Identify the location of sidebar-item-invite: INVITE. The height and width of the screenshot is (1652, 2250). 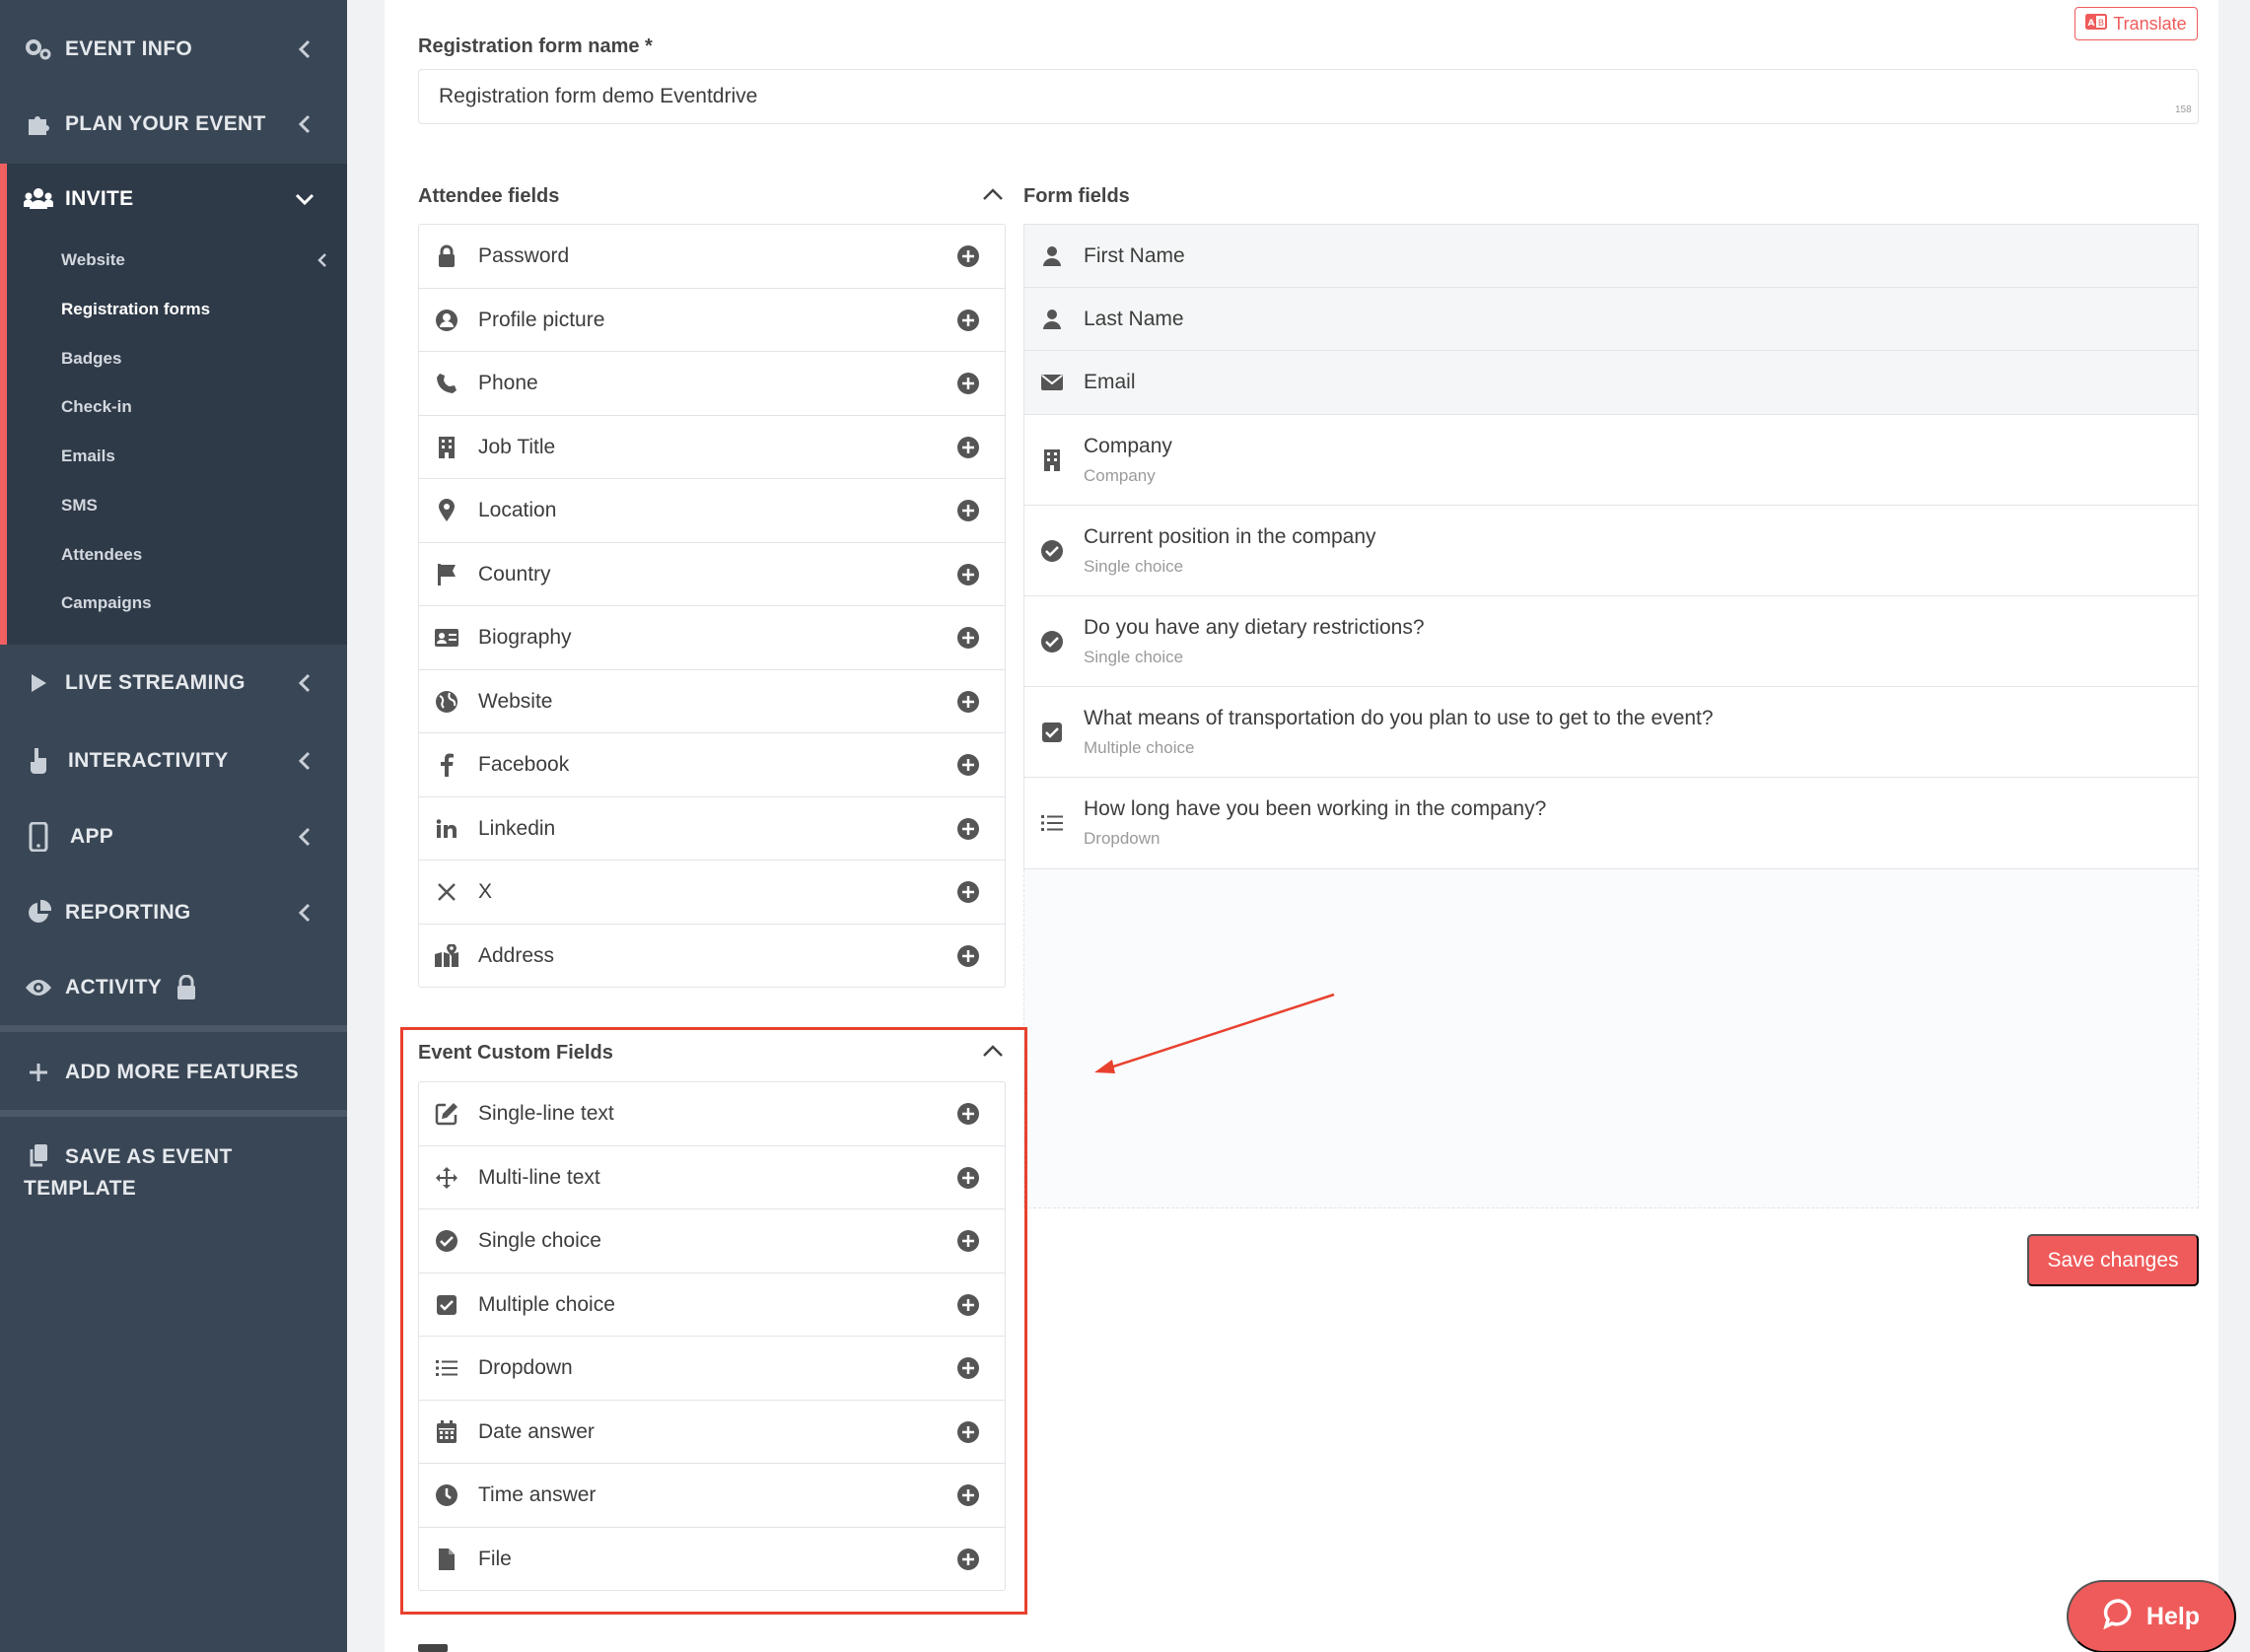
(173, 199).